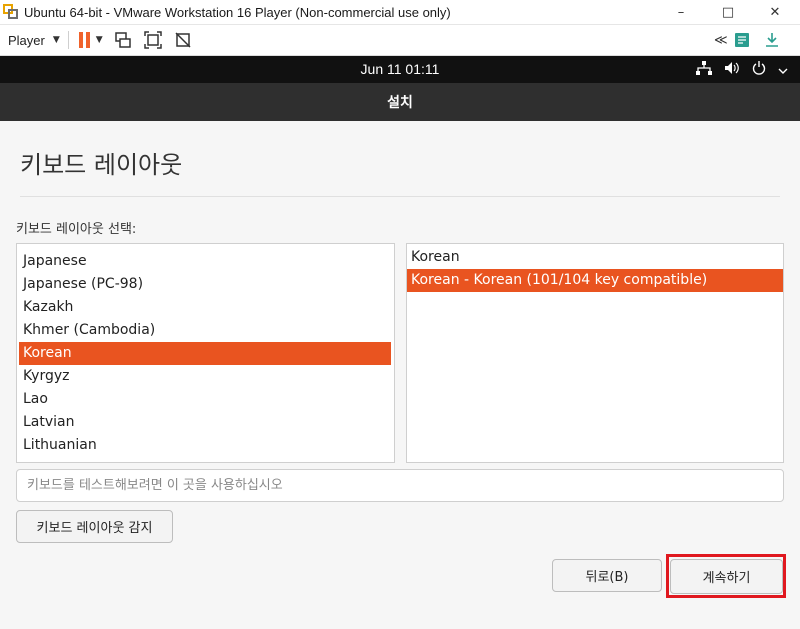  Describe the element at coordinates (721, 40) in the screenshot. I see `collapse-toolbar-icon: ≪` at that location.